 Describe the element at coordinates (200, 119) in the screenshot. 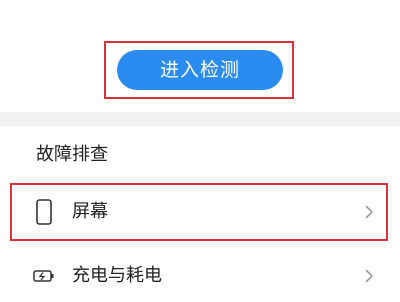

I see `section-separator` at that location.